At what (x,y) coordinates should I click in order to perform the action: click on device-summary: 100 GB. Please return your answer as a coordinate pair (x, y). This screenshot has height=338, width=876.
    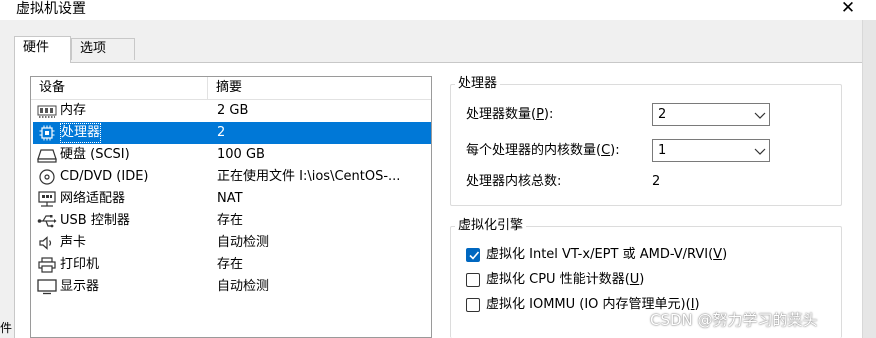
    Looking at the image, I should click on (241, 154).